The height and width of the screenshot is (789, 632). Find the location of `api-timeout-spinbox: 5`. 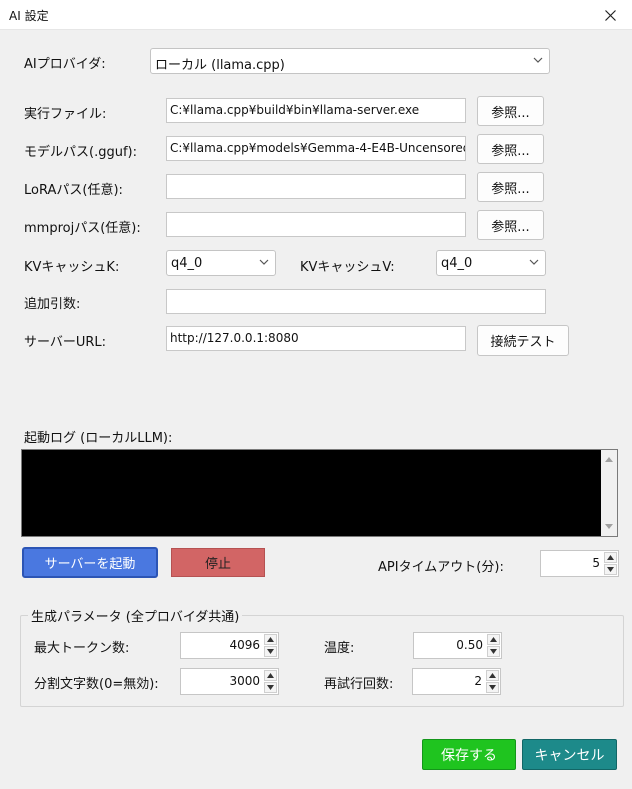

api-timeout-spinbox: 5 is located at coordinates (579, 563).